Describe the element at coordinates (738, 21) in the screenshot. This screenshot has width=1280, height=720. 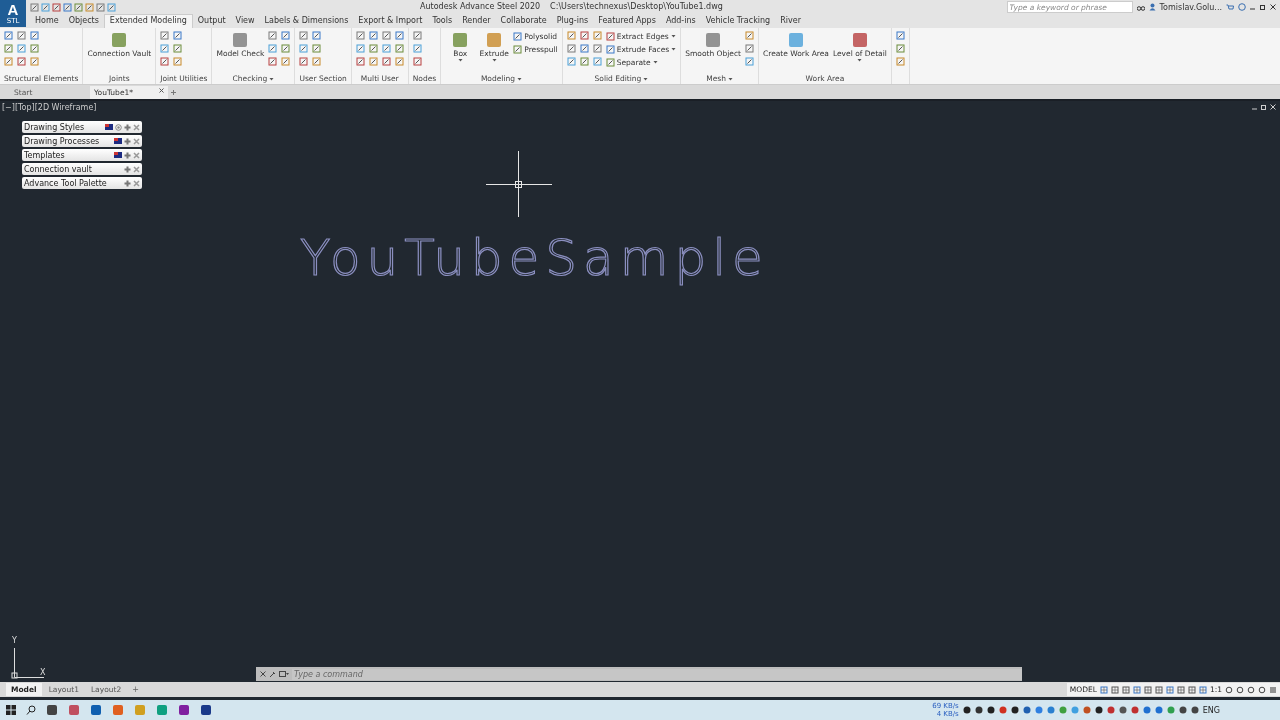
I see `ribbon-tab: Vehicle Tracking` at that location.